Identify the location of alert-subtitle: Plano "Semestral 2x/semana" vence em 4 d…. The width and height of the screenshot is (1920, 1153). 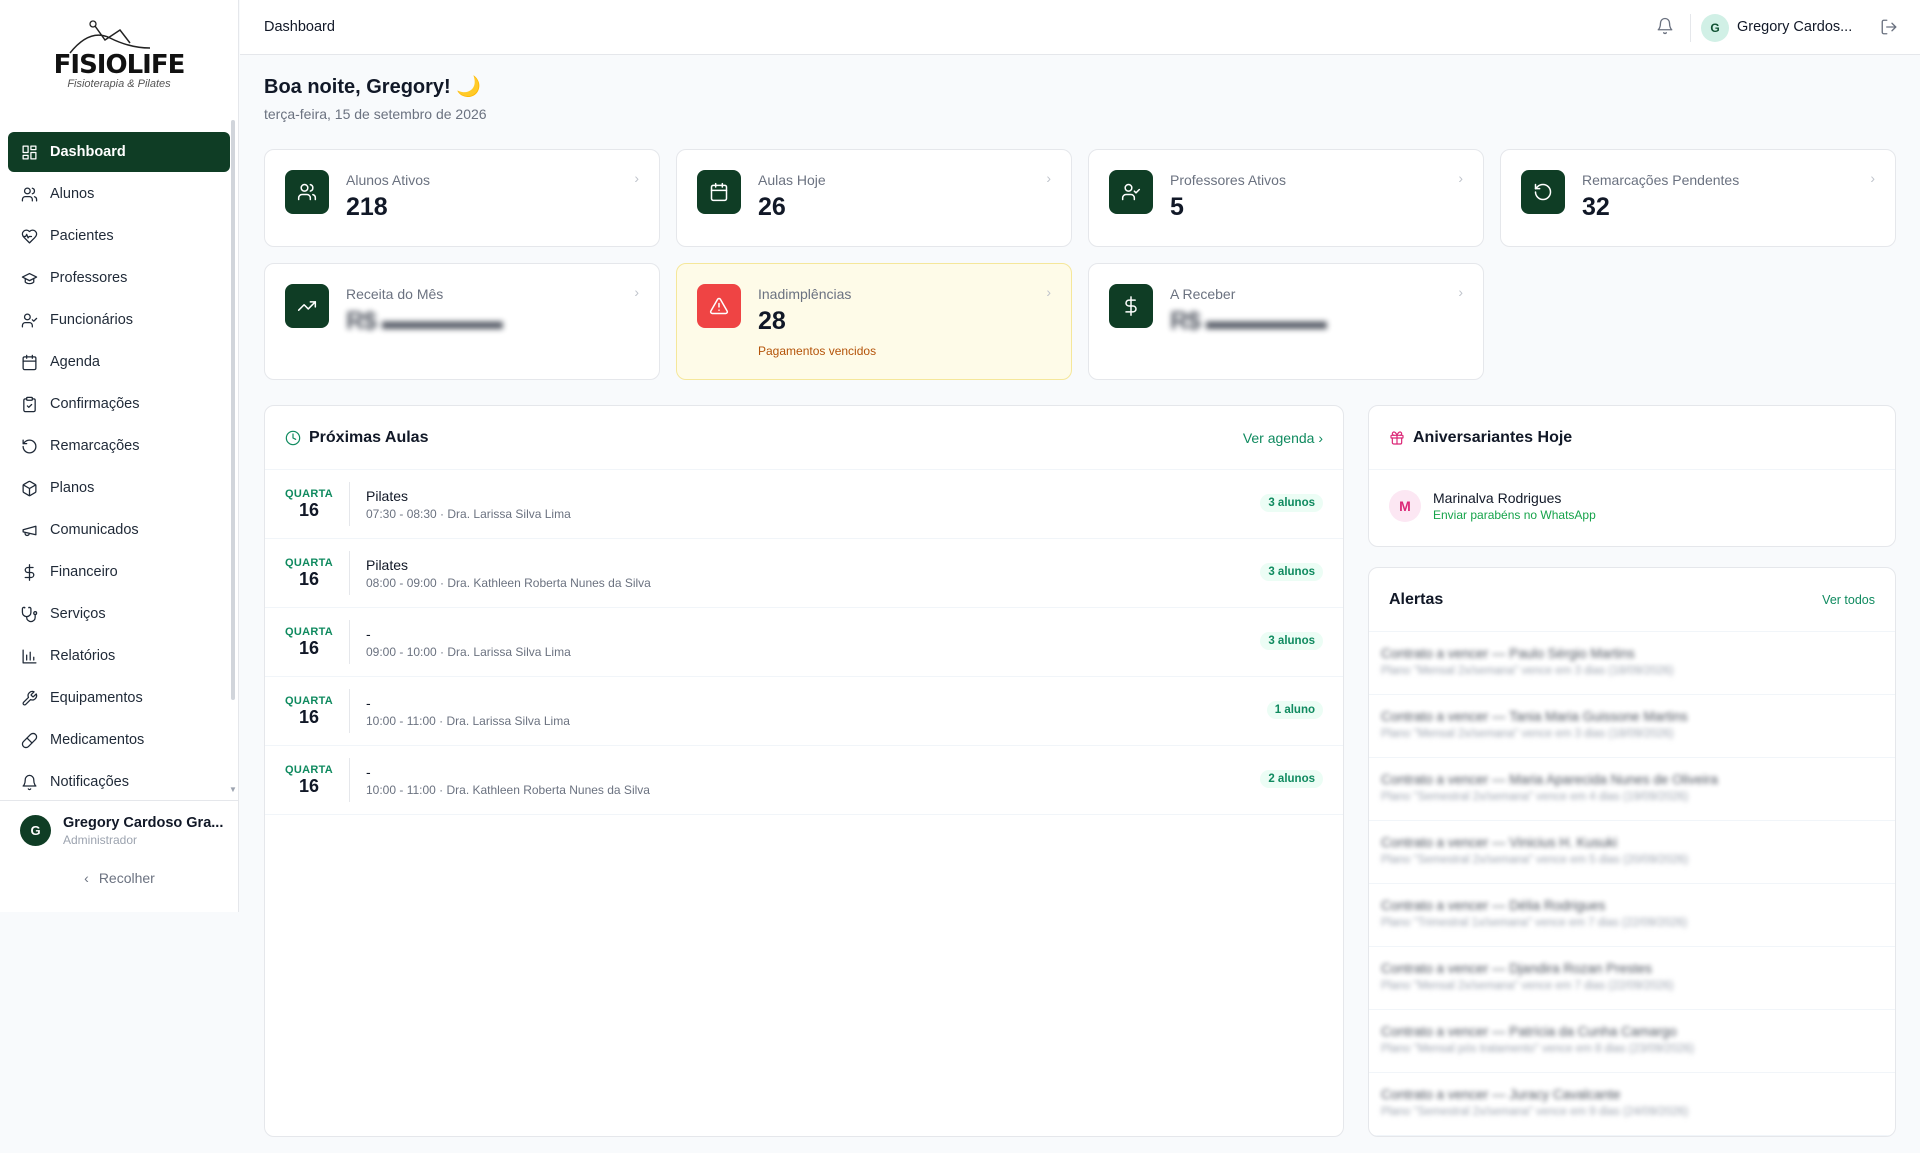
(1535, 797).